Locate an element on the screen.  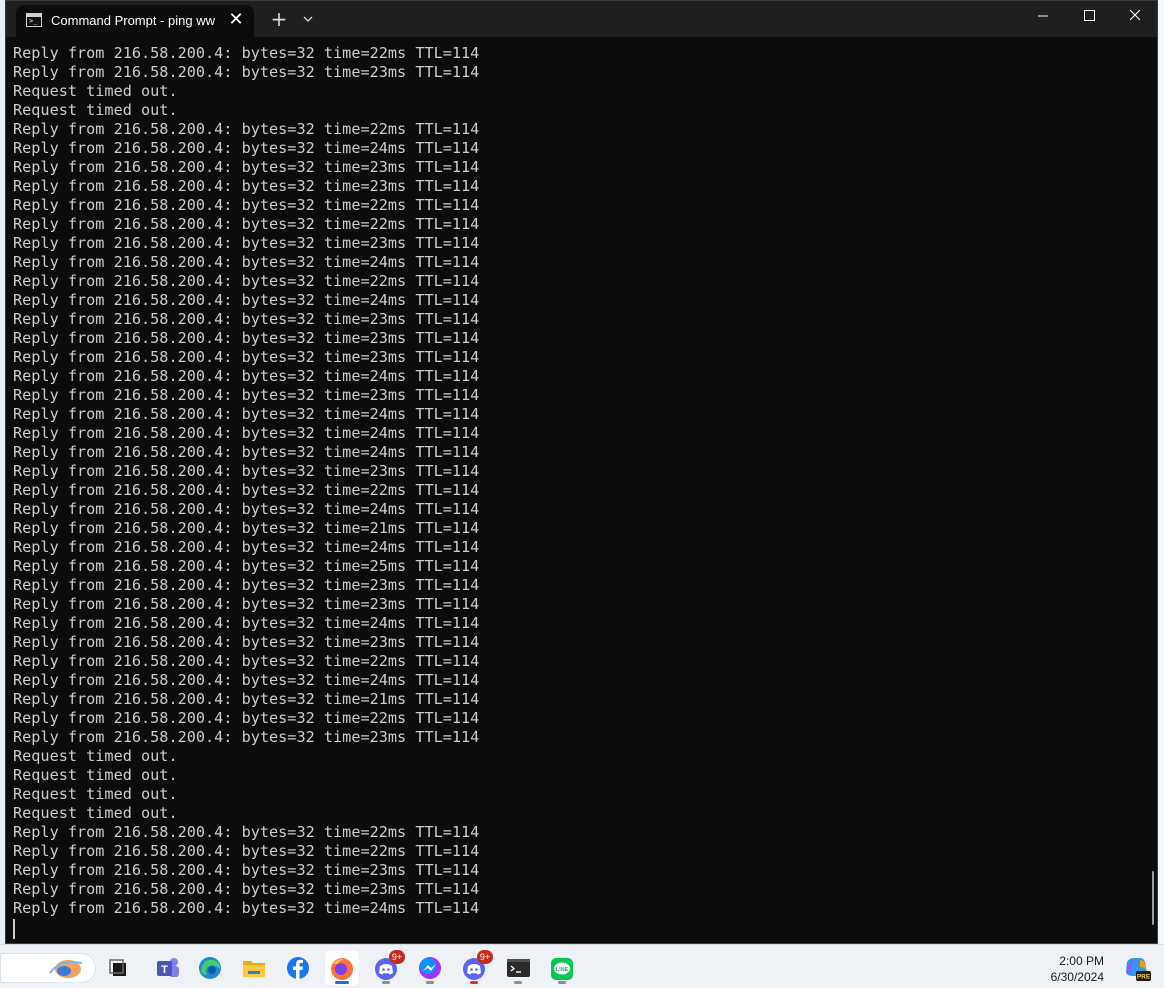
vertical-scrollbar is located at coordinates (1153, 490).